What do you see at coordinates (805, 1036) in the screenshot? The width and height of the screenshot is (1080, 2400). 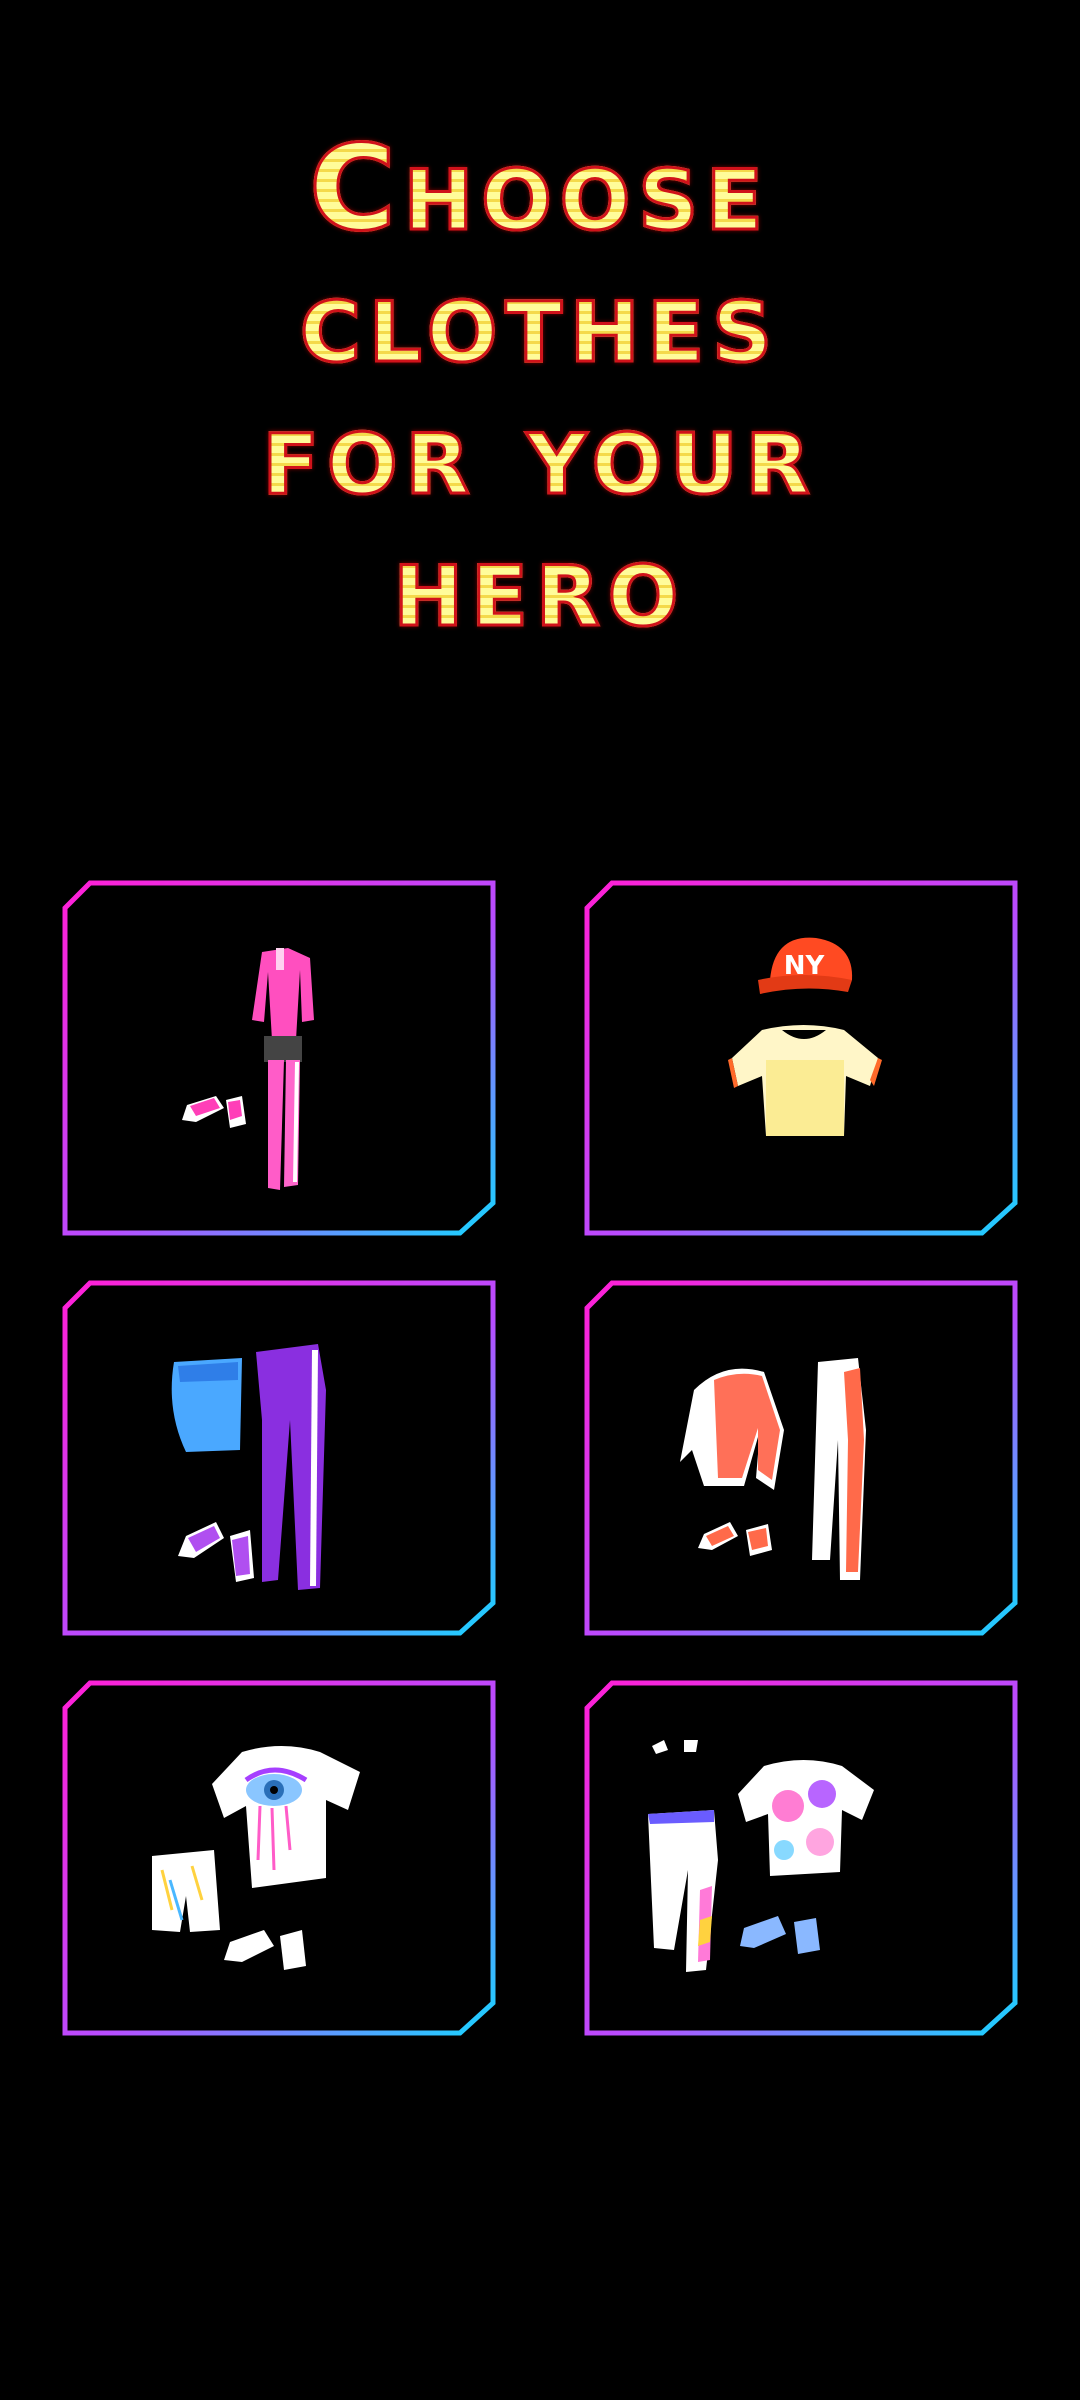 I see `red-cap-tee-outfit-icon: NY` at bounding box center [805, 1036].